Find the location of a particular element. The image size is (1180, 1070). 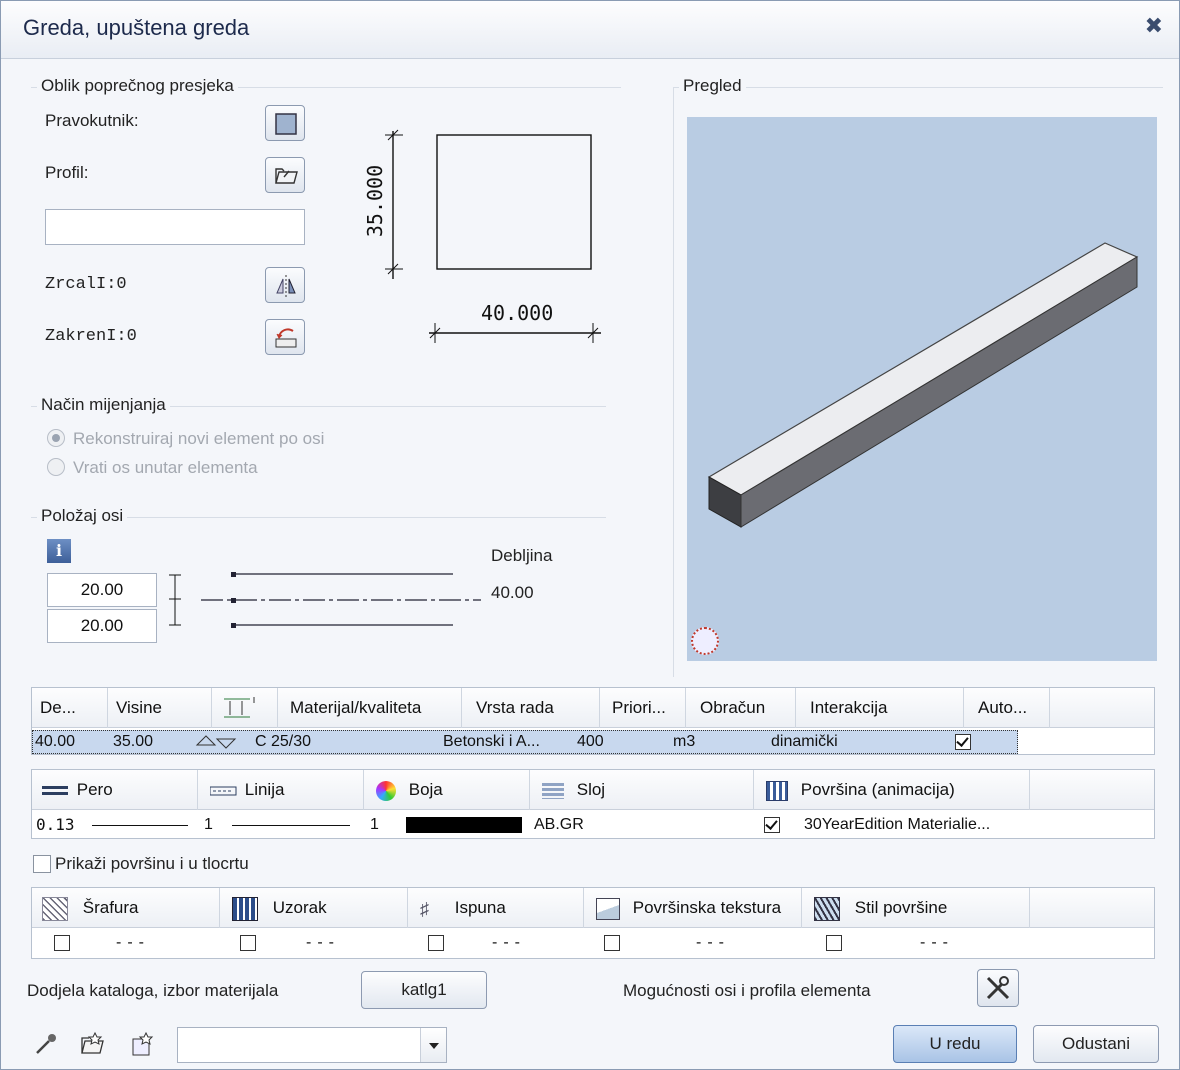

mirror-button is located at coordinates (285, 285).